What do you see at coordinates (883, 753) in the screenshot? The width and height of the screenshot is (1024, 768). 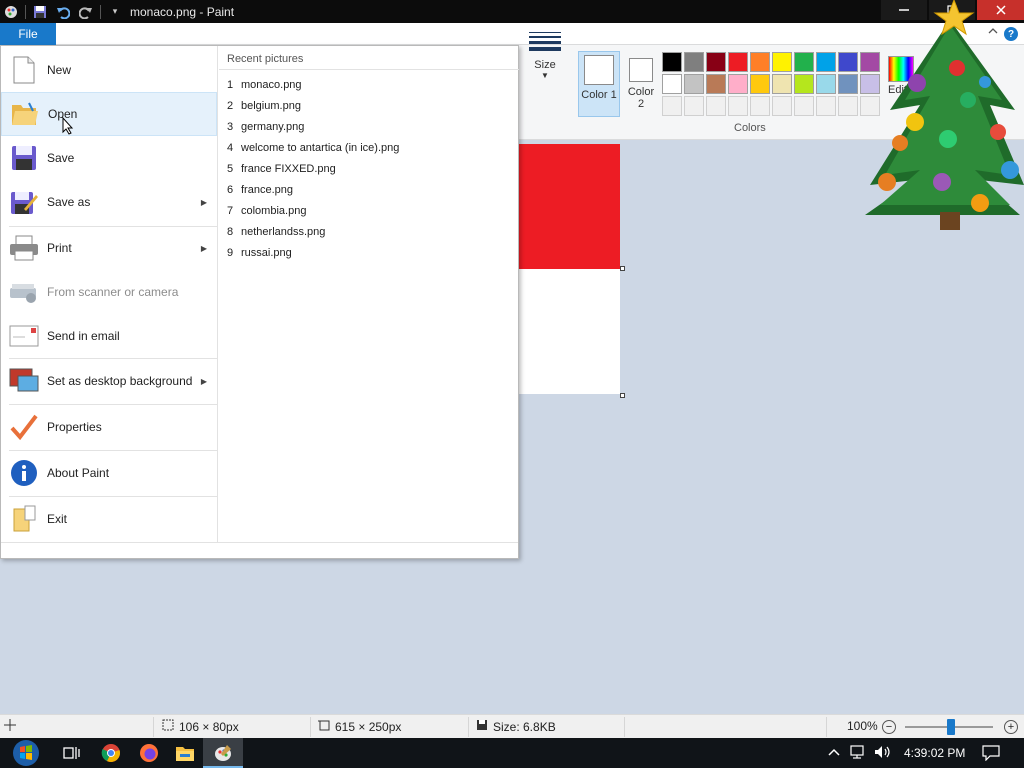 I see `volume-icon` at bounding box center [883, 753].